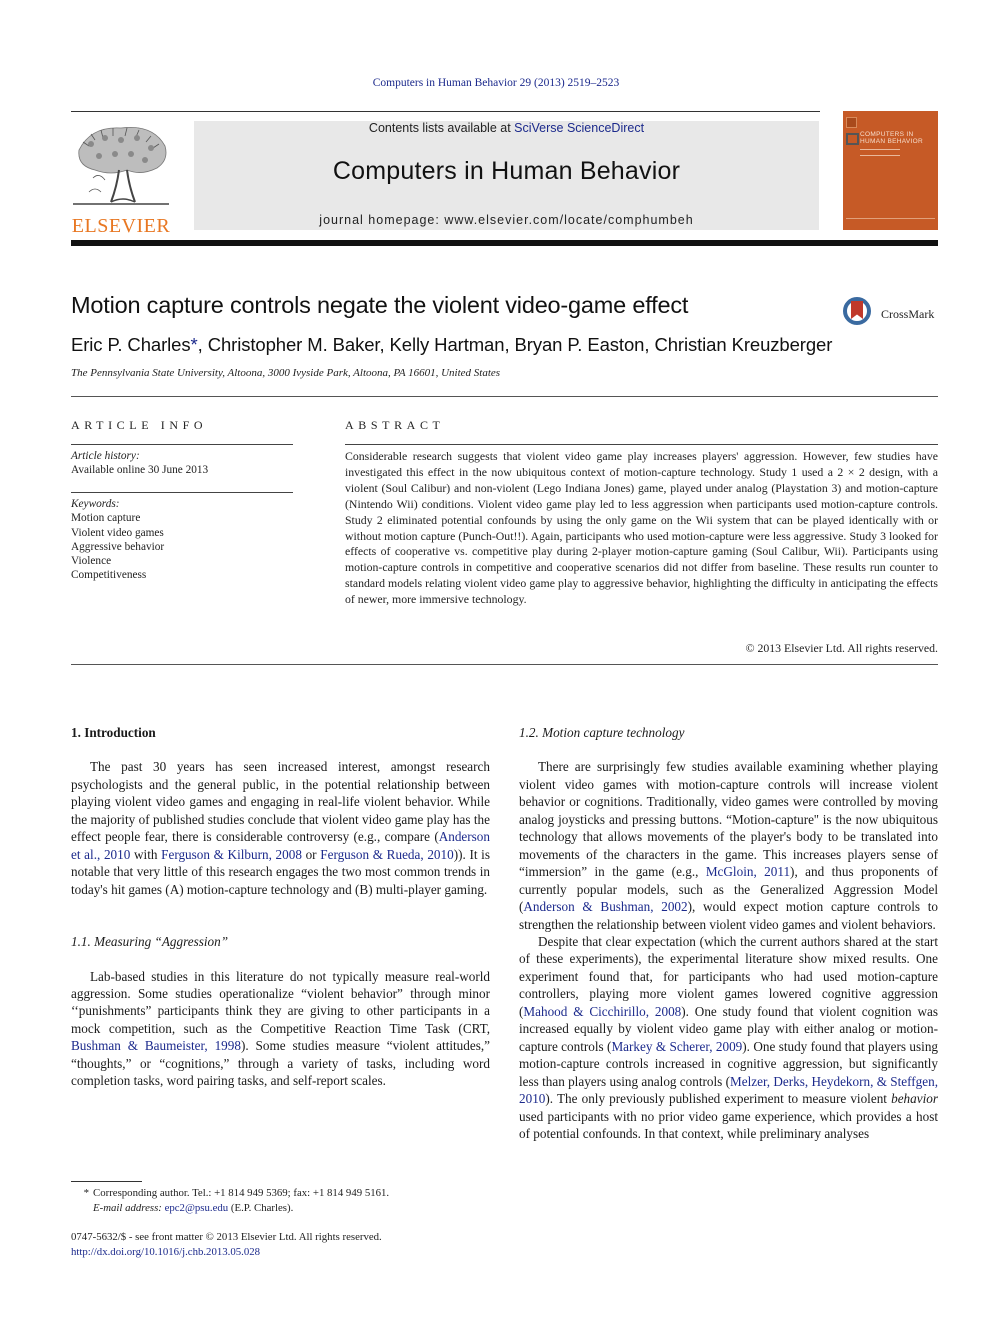 Image resolution: width=992 pixels, height=1323 pixels. I want to click on journal-title: Computers in Human Behavior, so click(506, 171).